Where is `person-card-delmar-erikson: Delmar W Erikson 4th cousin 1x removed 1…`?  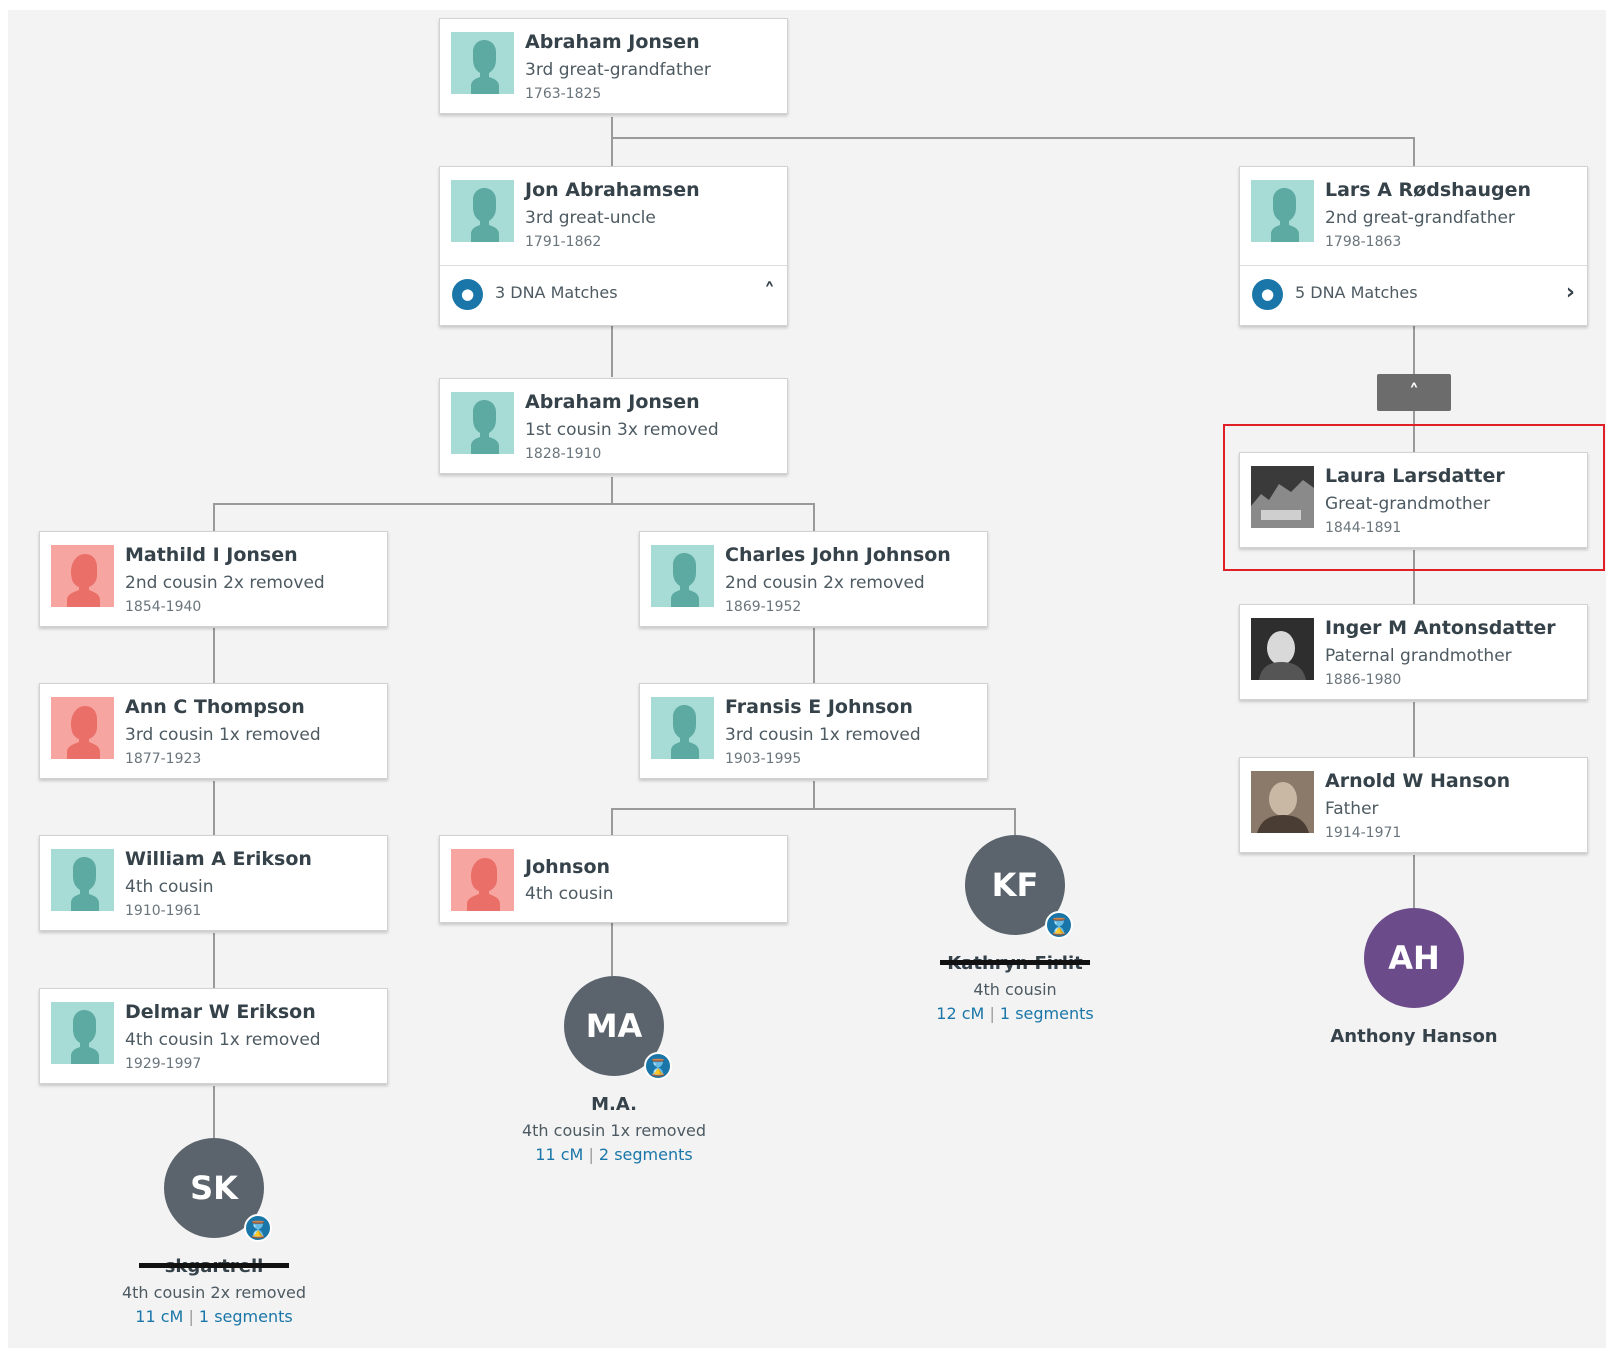
person-card-delmar-erikson: Delmar W Erikson 4th cousin 1x removed 1… is located at coordinates (213, 1036).